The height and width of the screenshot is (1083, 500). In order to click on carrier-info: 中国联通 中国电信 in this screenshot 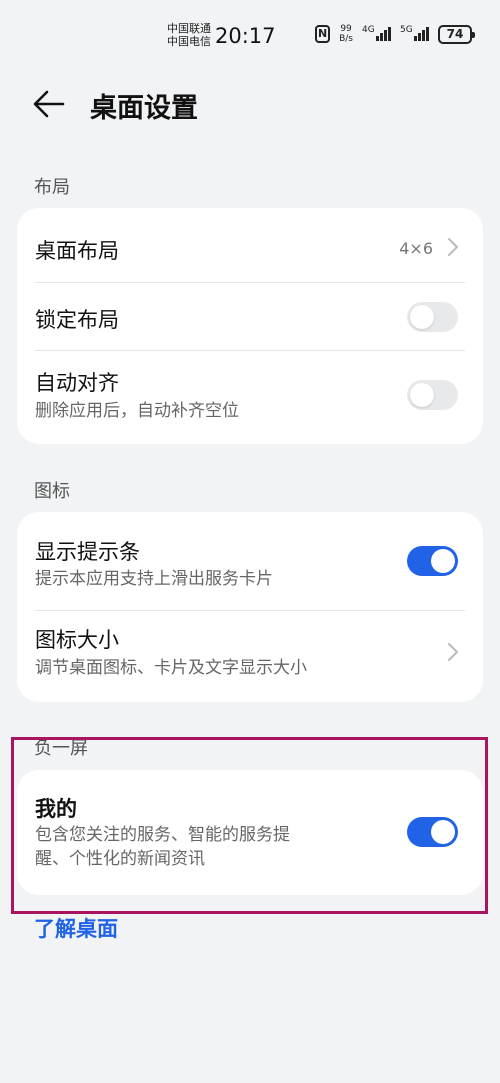, I will do `click(189, 35)`.